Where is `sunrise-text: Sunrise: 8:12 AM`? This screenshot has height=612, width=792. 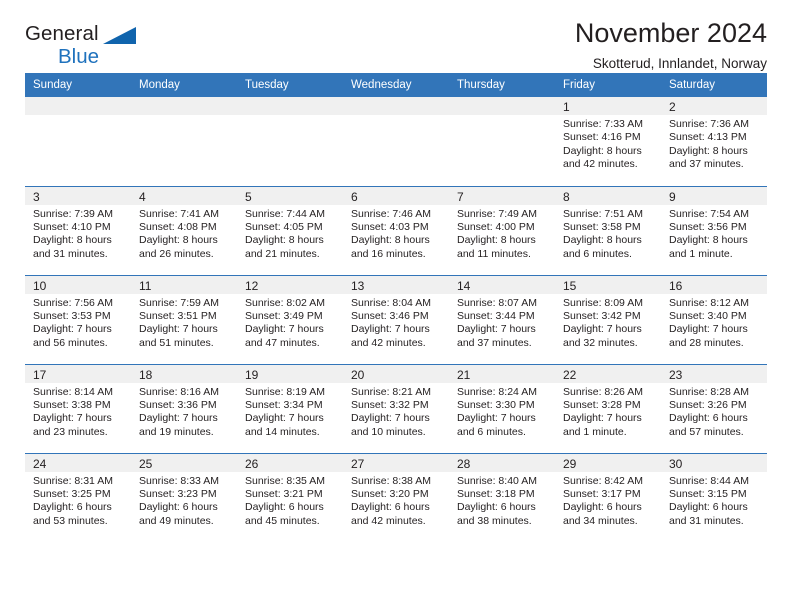
sunrise-text: Sunrise: 8:12 AM is located at coordinates (709, 302).